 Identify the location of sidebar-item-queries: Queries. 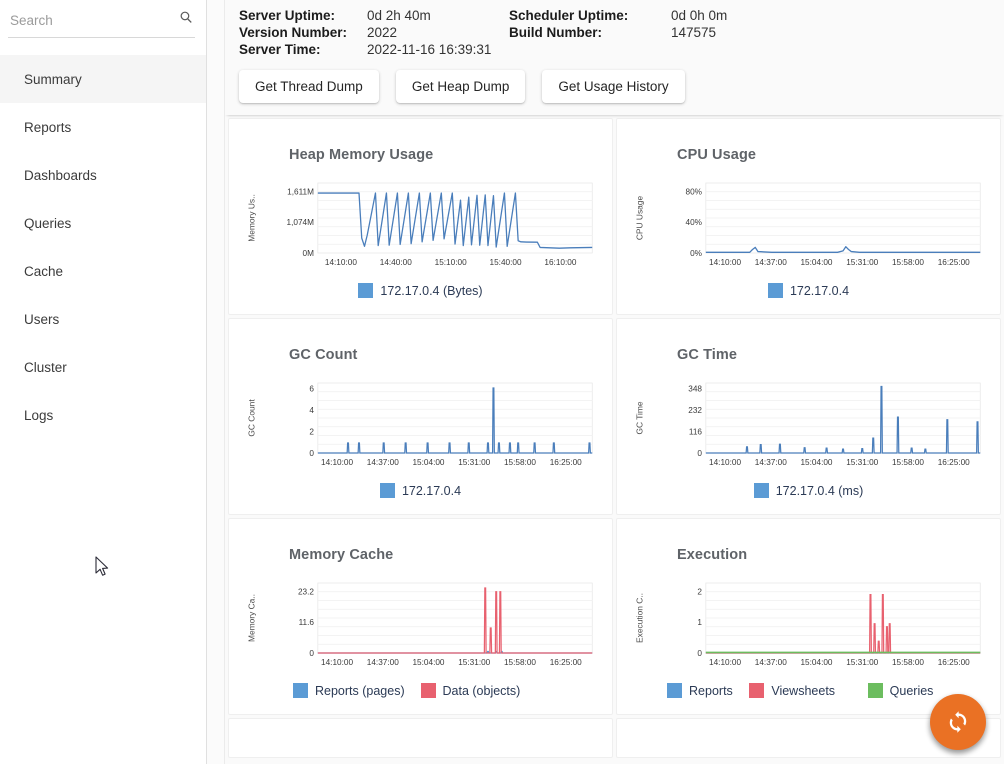
(103, 223).